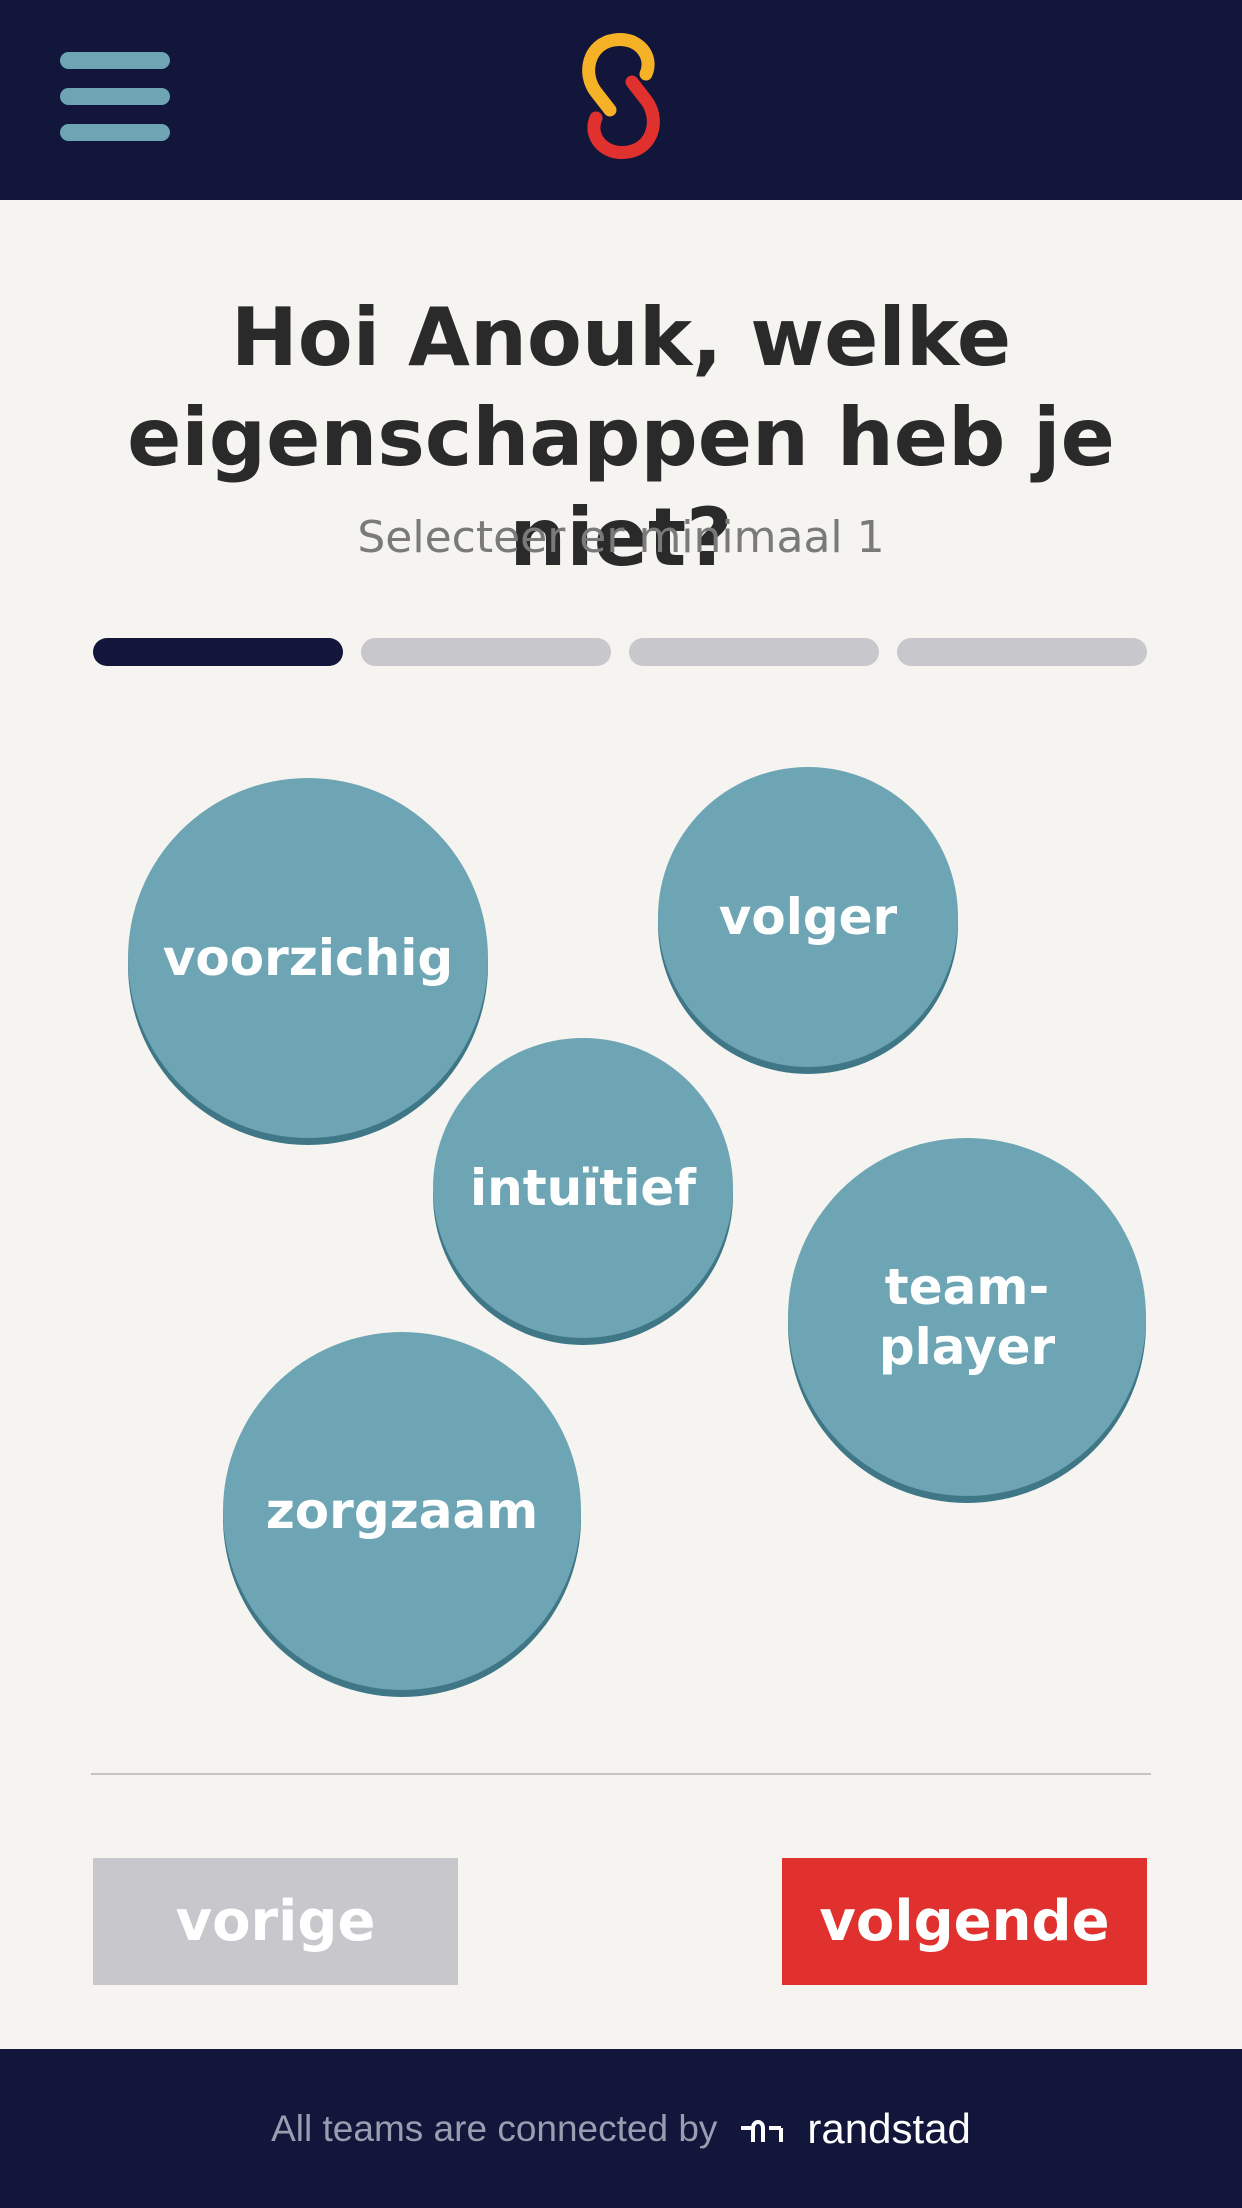 This screenshot has width=1242, height=2208. I want to click on linked-s-logo-icon, so click(621, 96).